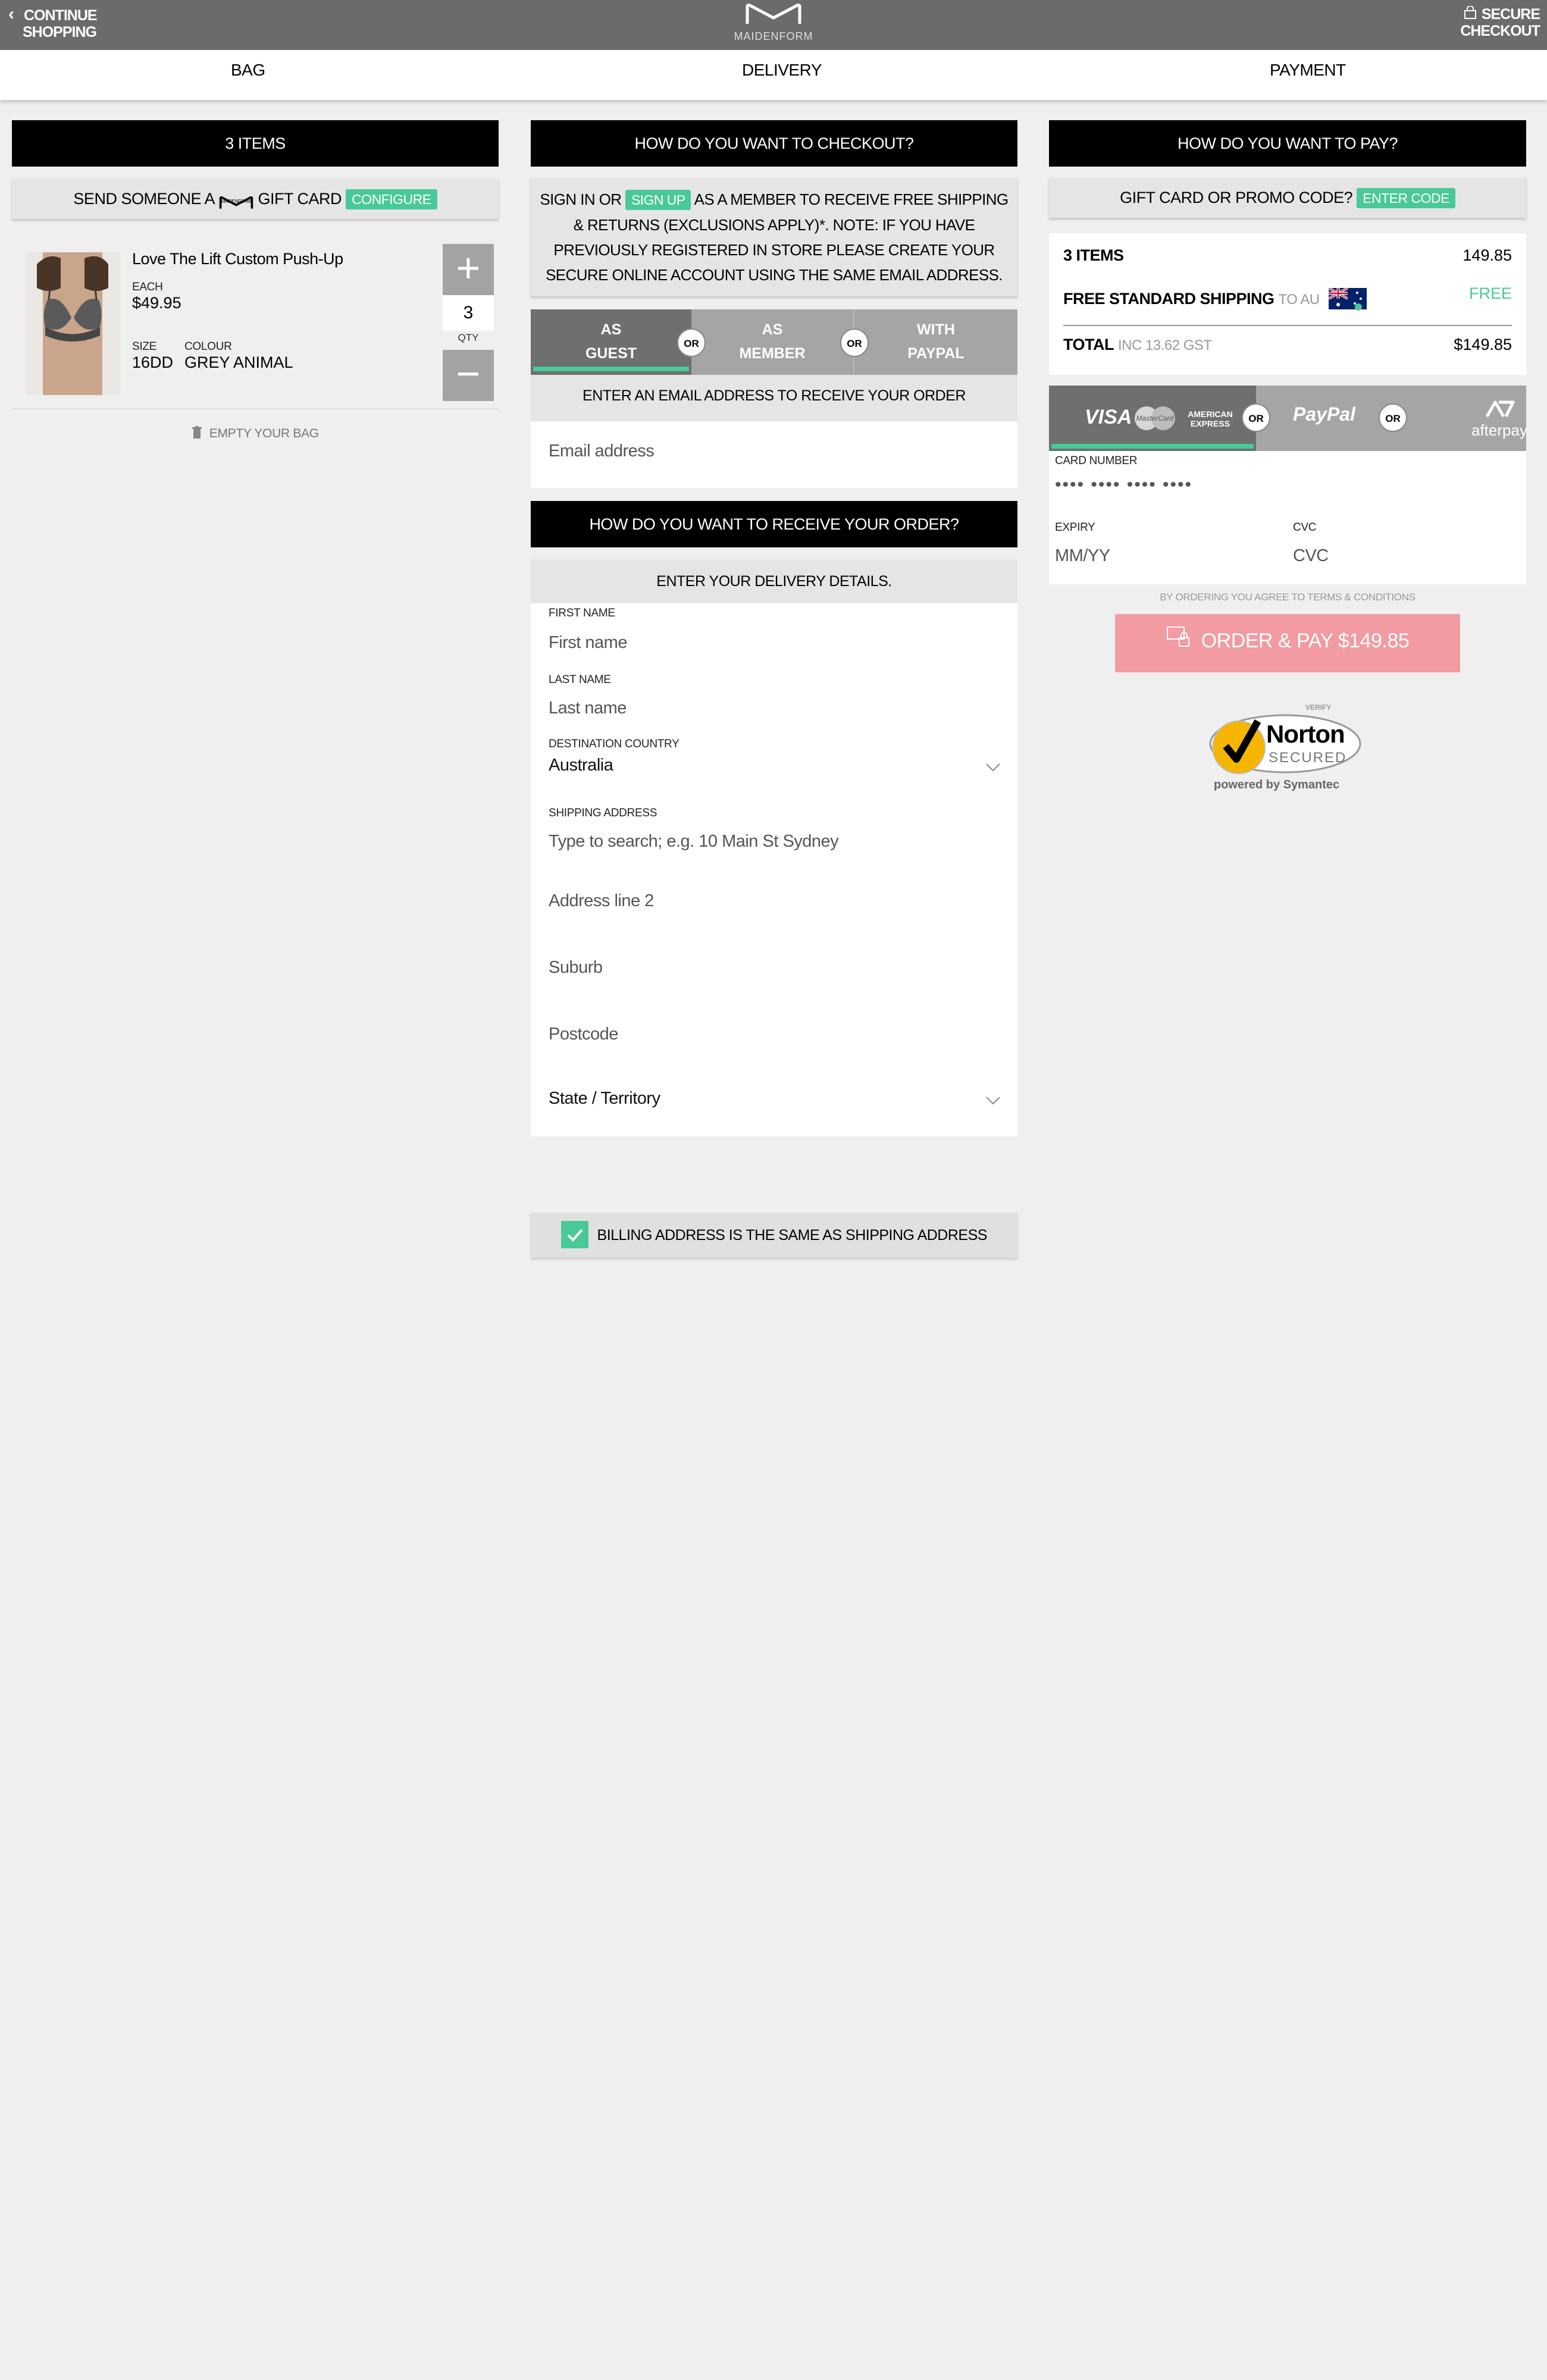  I want to click on product-photo-bra, so click(72, 323).